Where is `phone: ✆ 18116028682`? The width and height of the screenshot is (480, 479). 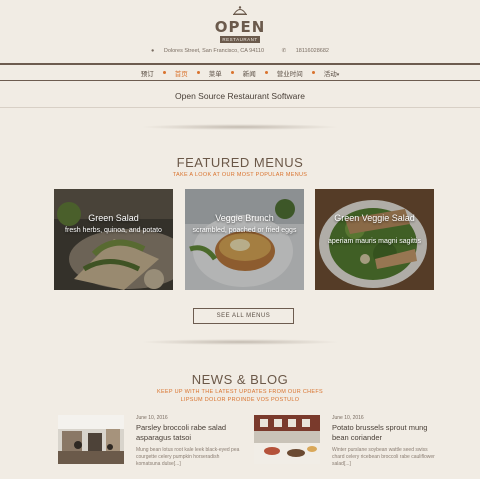 phone: ✆ 18116028682 is located at coordinates (305, 51).